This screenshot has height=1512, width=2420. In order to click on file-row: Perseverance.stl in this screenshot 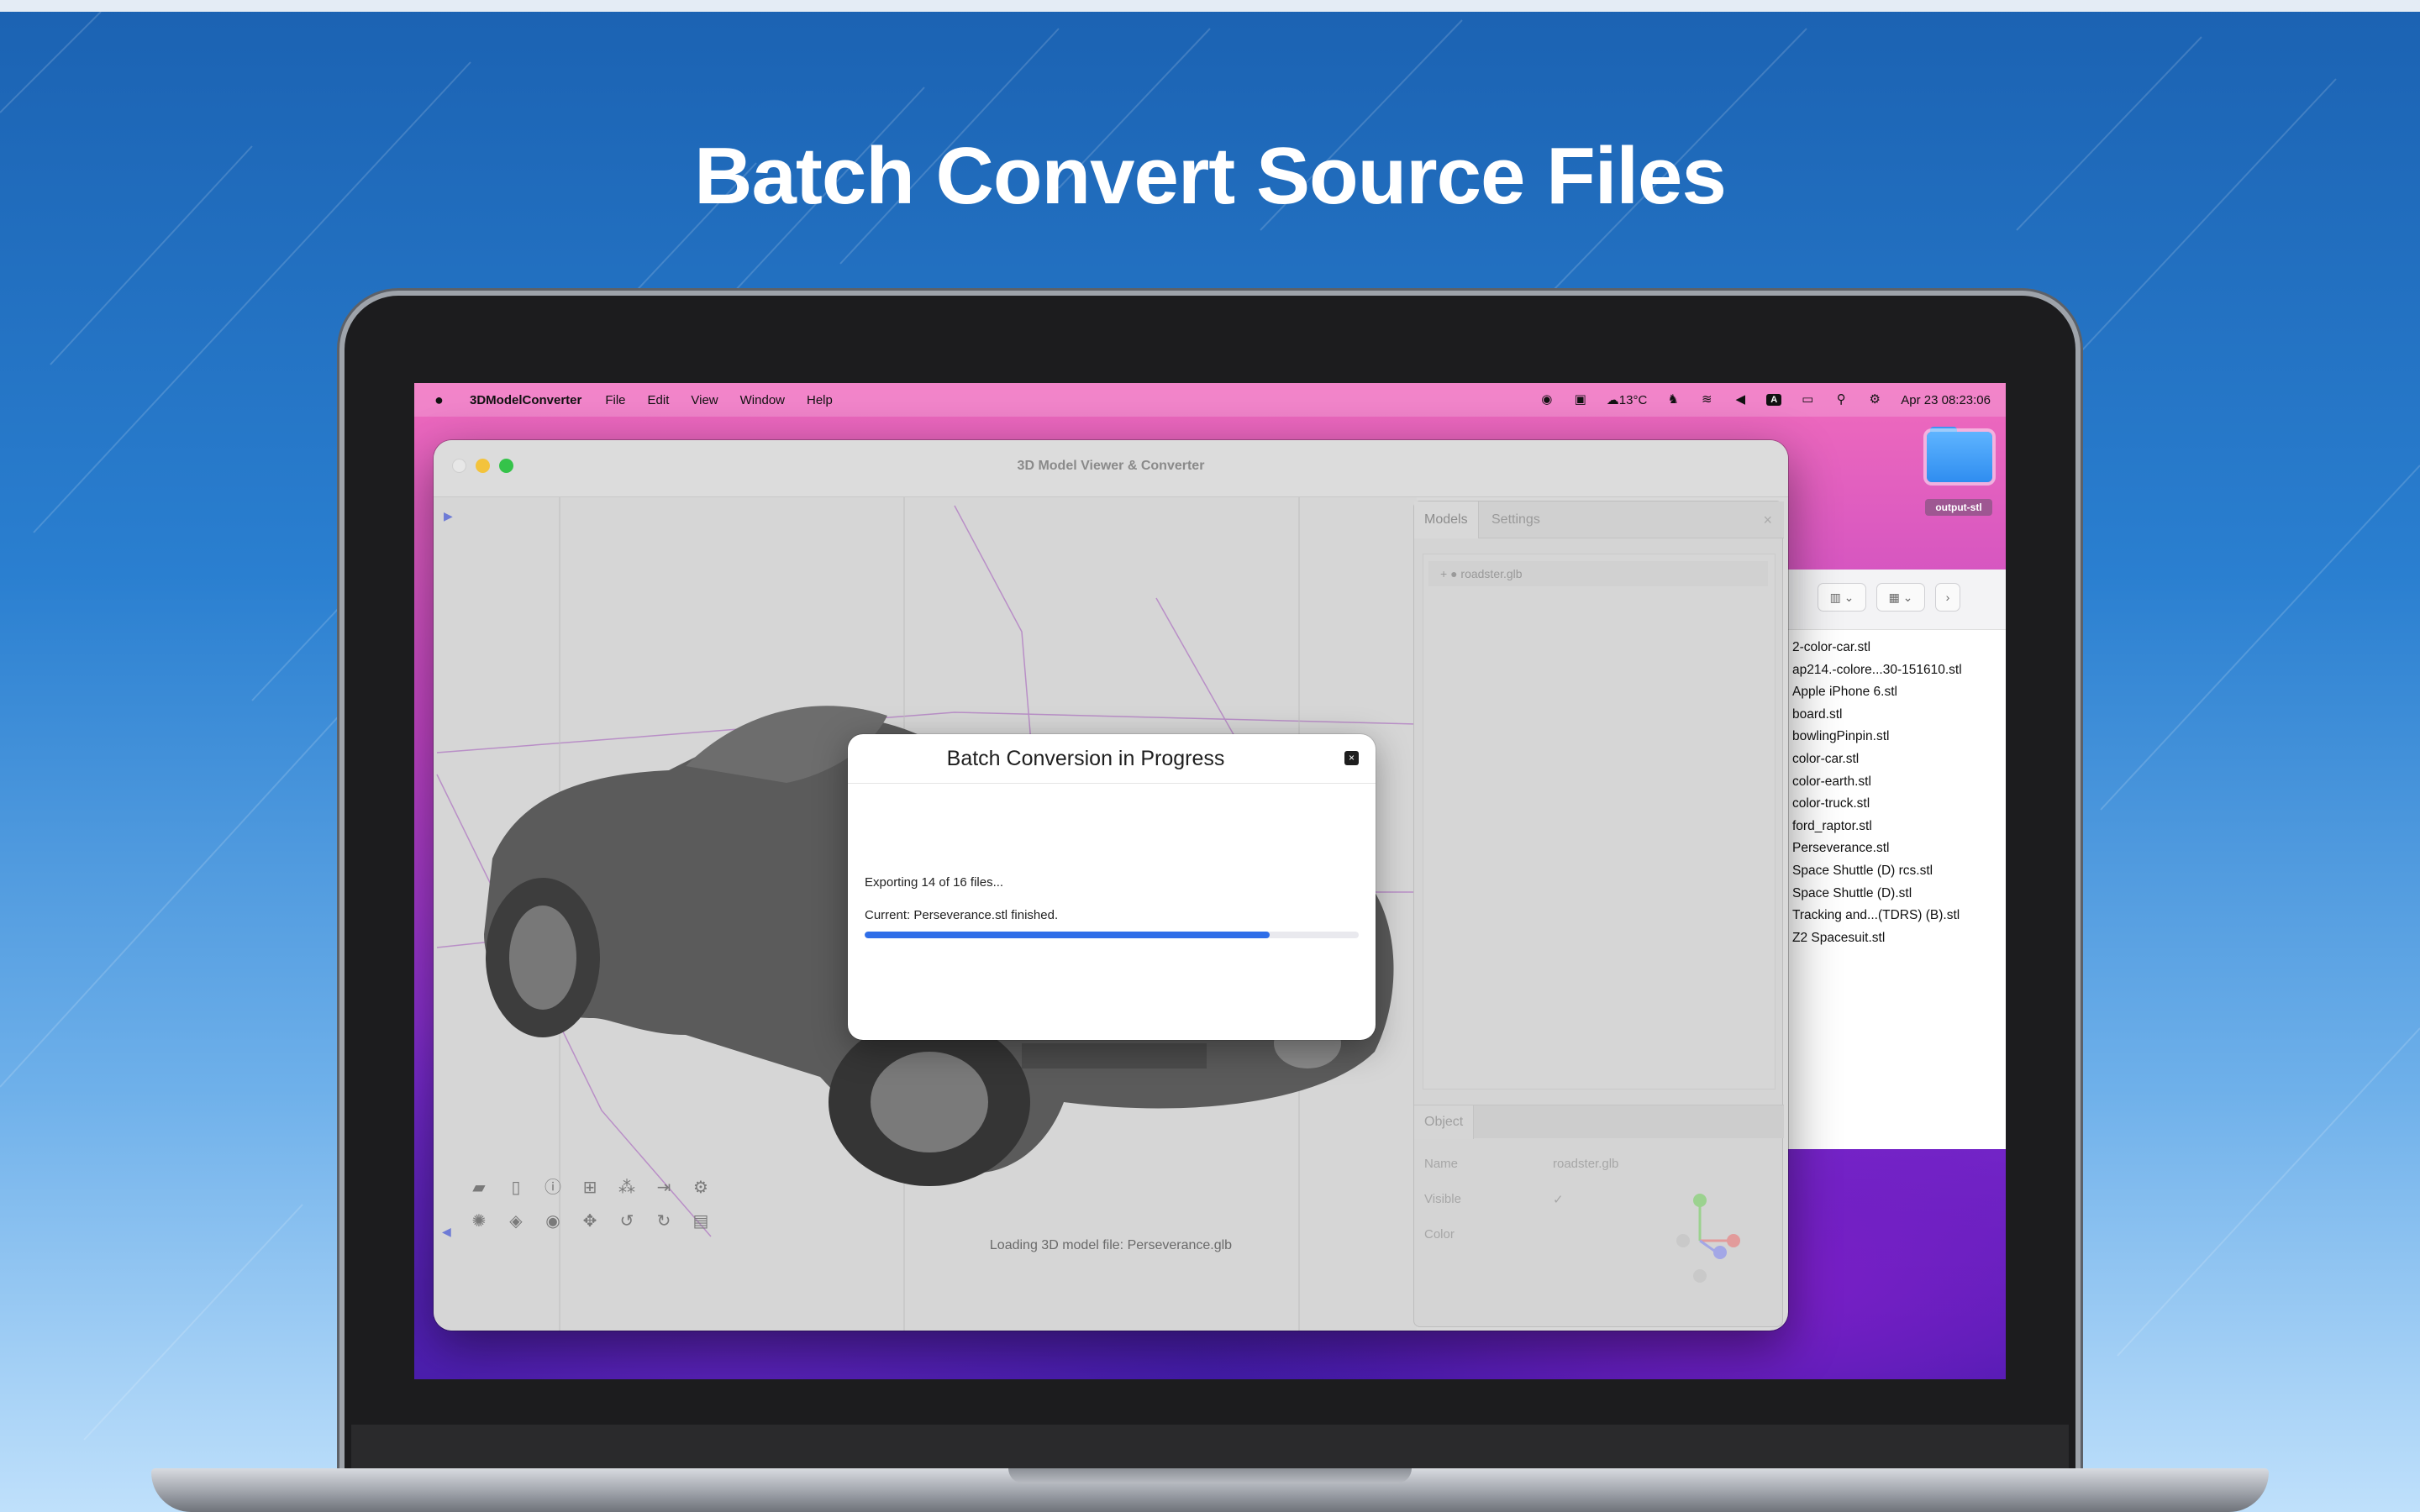, I will do `click(1878, 848)`.